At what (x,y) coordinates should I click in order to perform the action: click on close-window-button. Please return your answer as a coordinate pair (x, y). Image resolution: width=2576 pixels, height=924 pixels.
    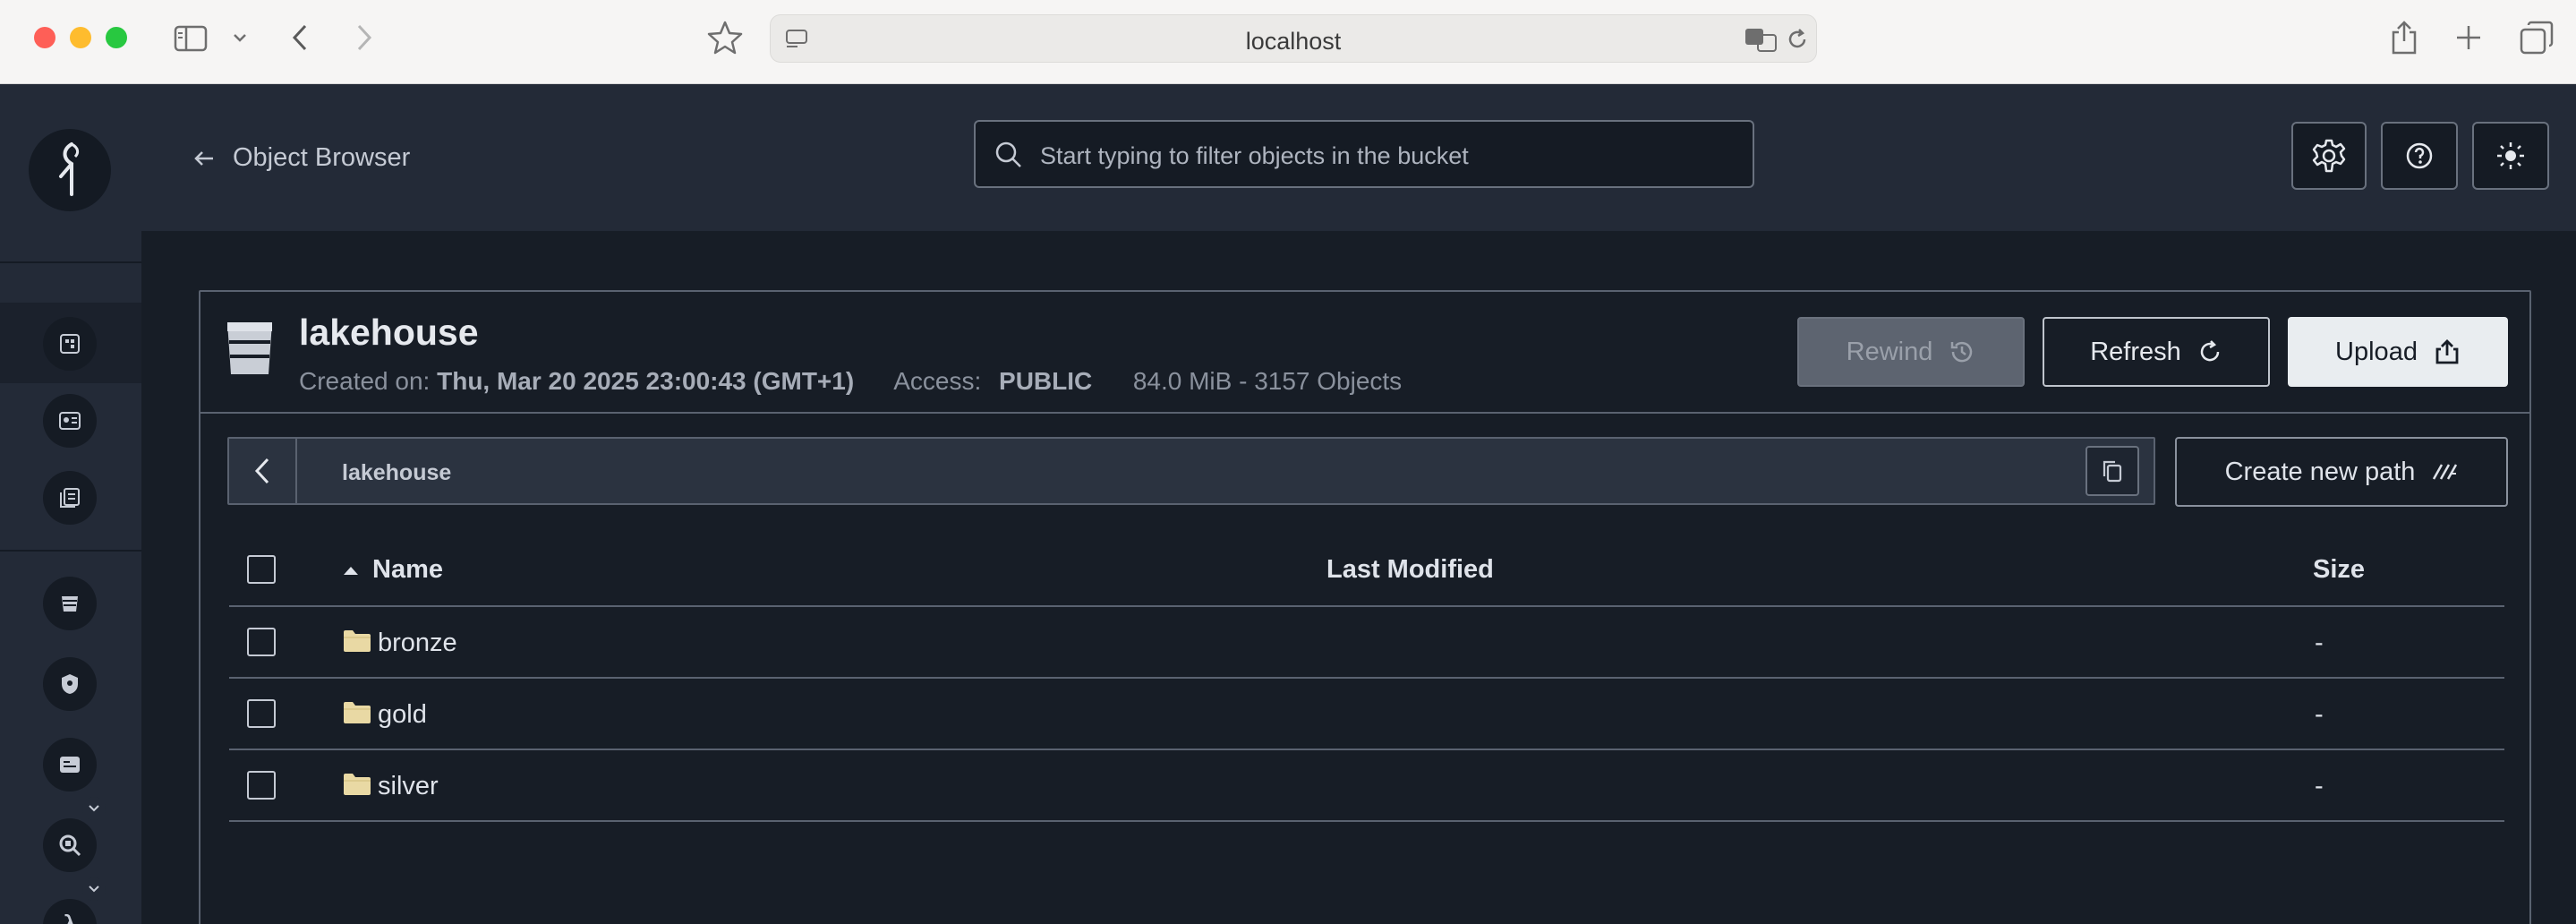
    Looking at the image, I should click on (44, 37).